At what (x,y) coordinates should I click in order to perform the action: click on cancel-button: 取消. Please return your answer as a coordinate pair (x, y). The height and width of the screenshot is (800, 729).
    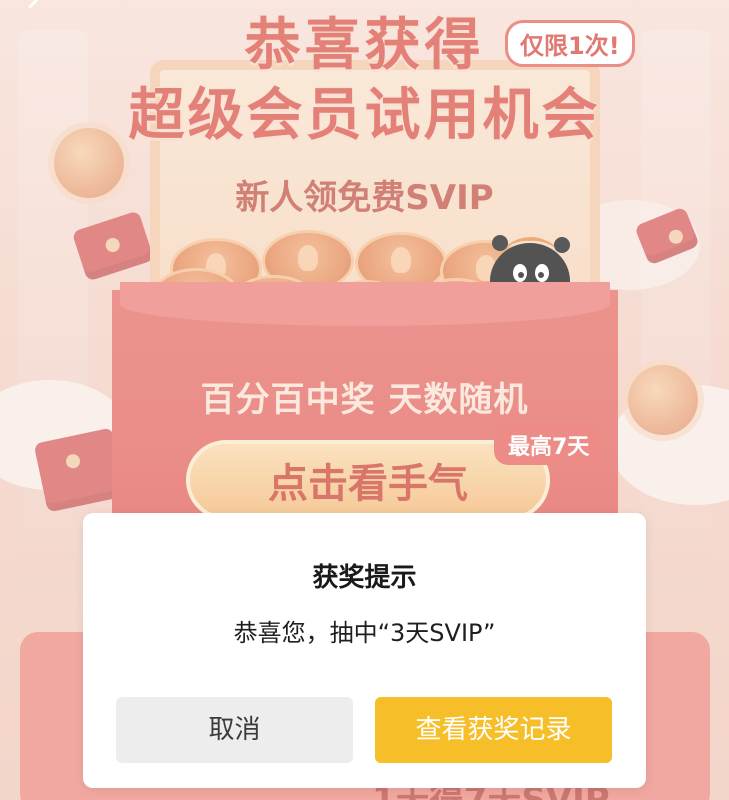
    Looking at the image, I should click on (234, 730).